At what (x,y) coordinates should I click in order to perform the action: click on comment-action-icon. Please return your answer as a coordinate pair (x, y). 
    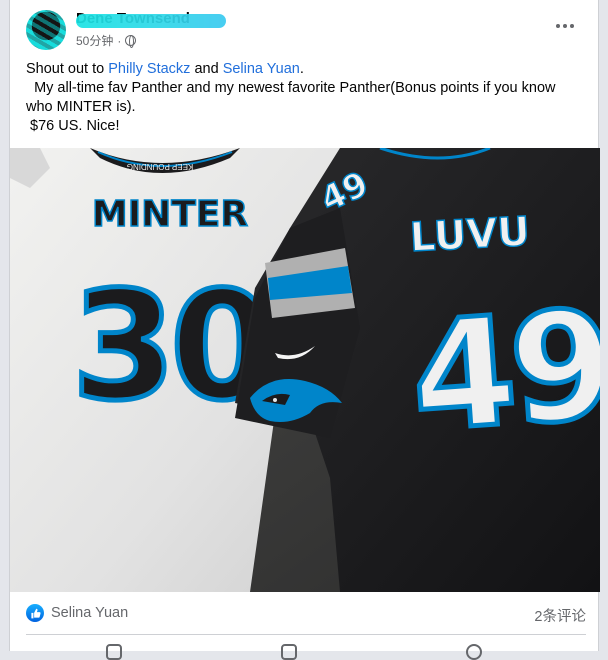
    Looking at the image, I should click on (289, 652).